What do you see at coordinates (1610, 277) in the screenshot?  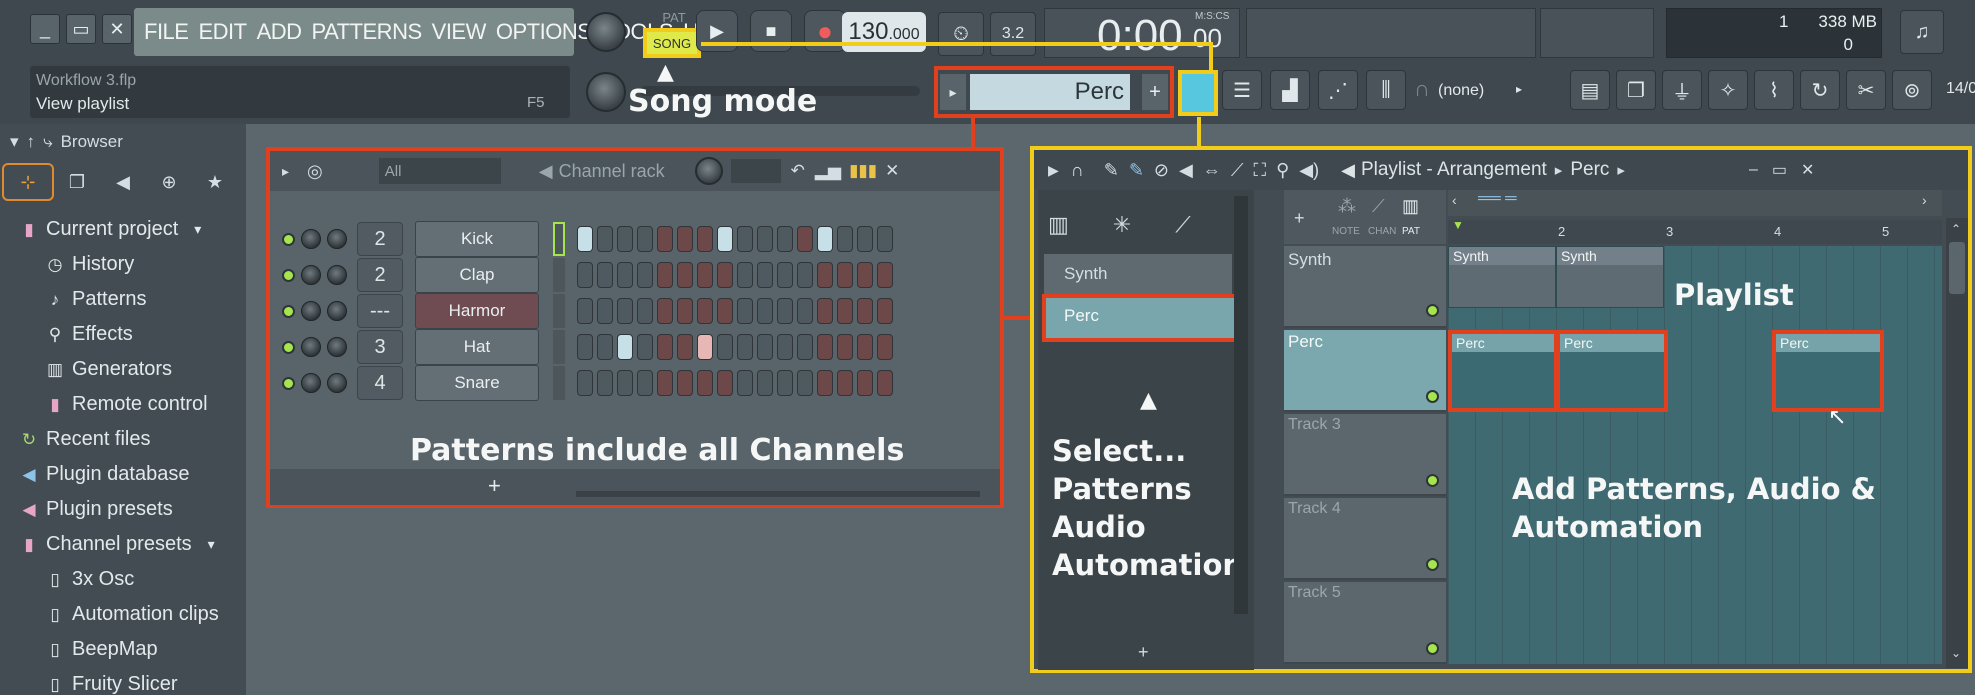 I see `clip-synth: Synth` at bounding box center [1610, 277].